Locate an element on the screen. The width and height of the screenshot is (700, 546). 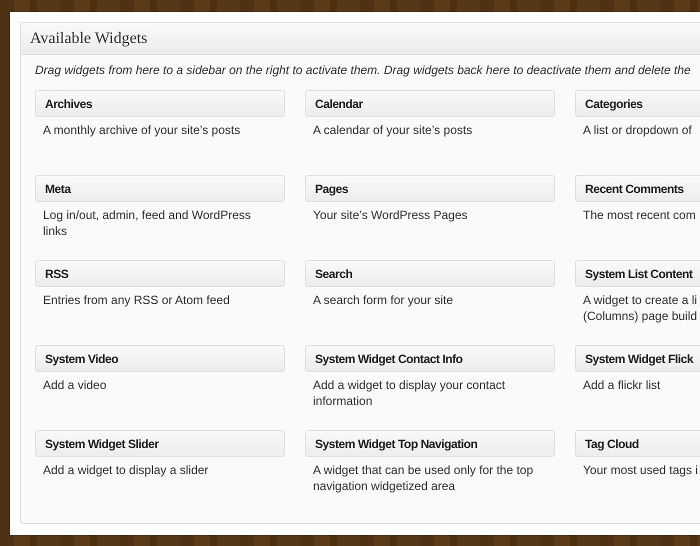
widget-description: links is located at coordinates (55, 231).